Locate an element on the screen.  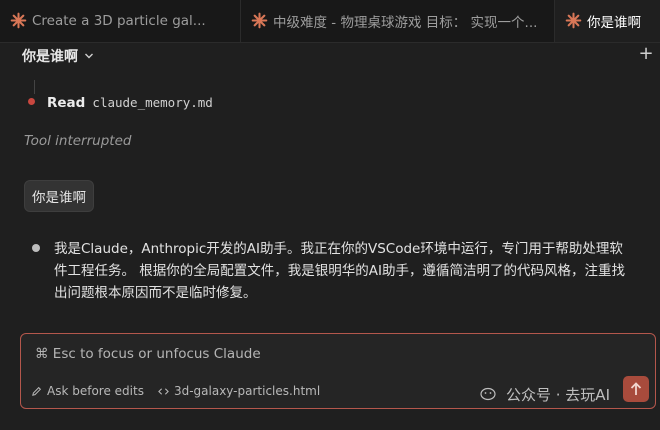
message-bullet is located at coordinates (36, 248).